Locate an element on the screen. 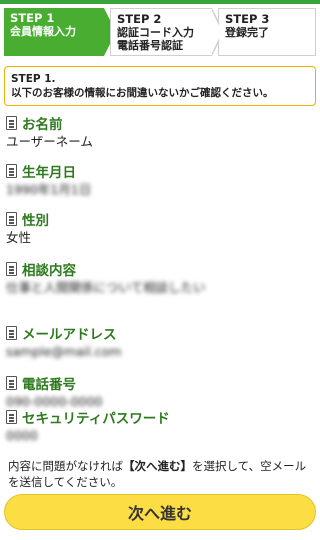 The width and height of the screenshot is (320, 540). notice-title: STEP 1. is located at coordinates (33, 79).